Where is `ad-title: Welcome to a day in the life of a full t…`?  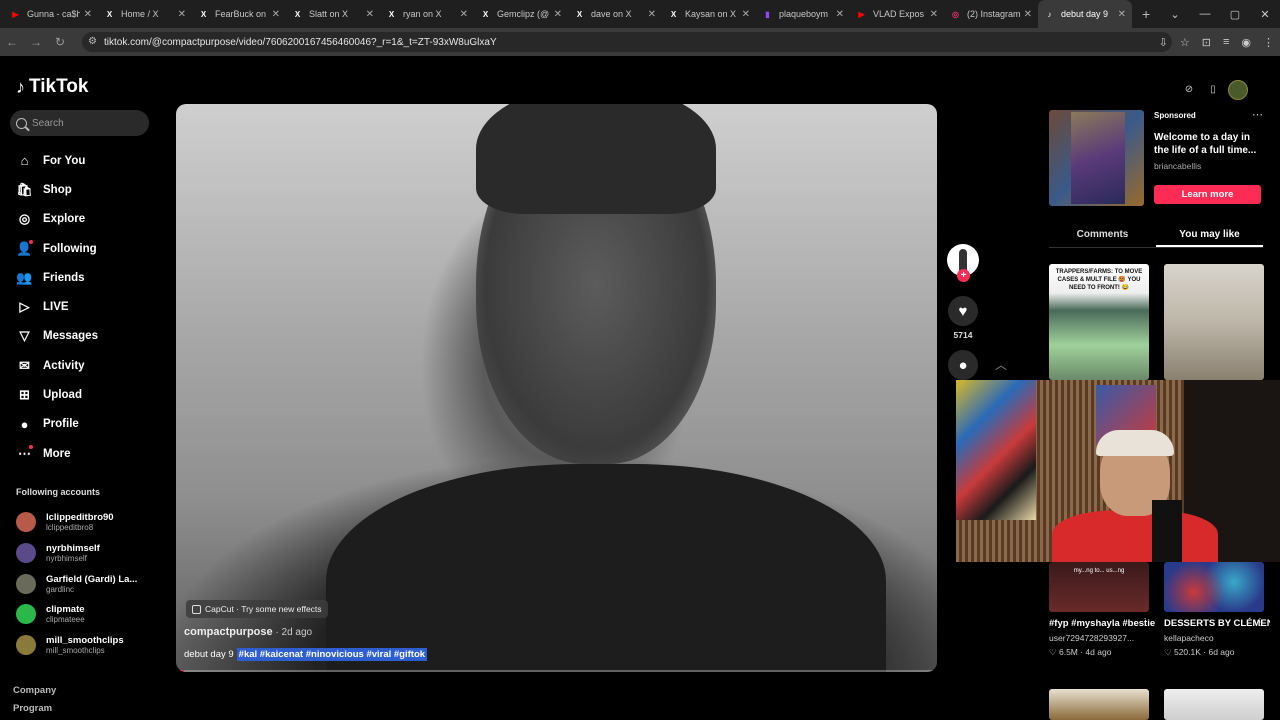
ad-title: Welcome to a day in the life of a full t… is located at coordinates (1209, 144).